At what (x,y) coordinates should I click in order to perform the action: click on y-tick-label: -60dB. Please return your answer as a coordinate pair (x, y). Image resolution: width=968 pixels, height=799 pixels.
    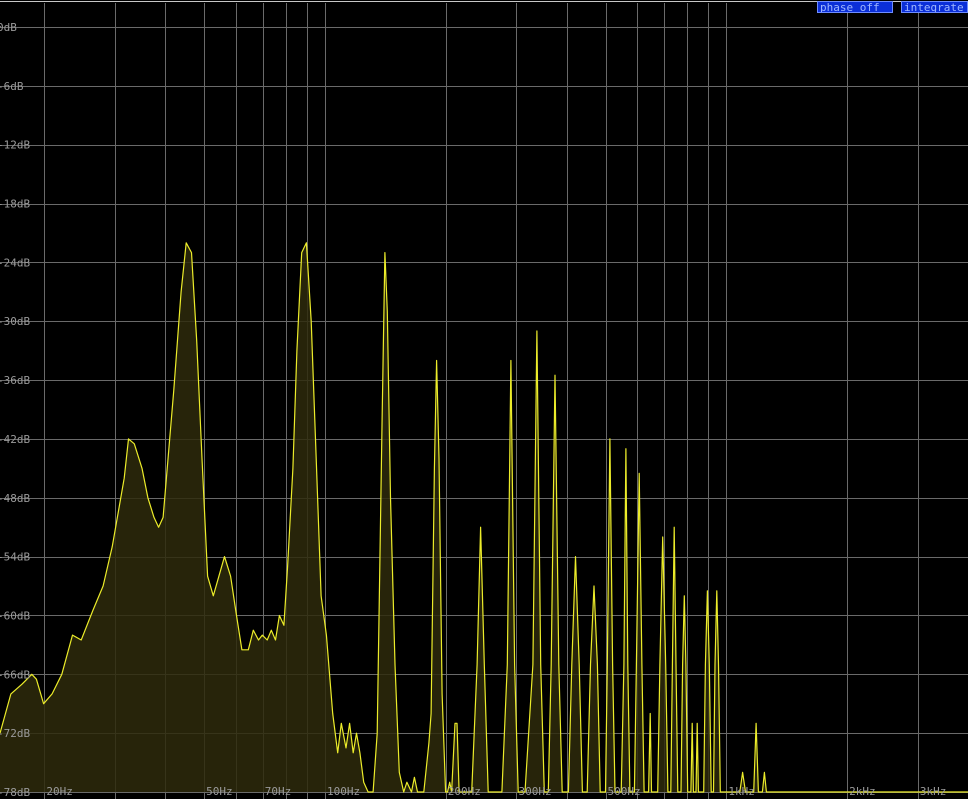
    Looking at the image, I should click on (15, 615).